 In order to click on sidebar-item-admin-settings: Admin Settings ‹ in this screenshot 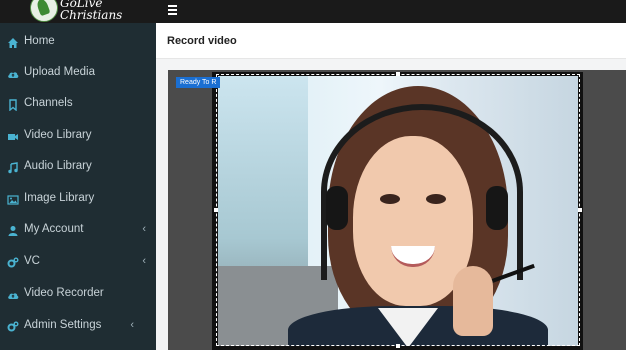, I will do `click(78, 327)`.